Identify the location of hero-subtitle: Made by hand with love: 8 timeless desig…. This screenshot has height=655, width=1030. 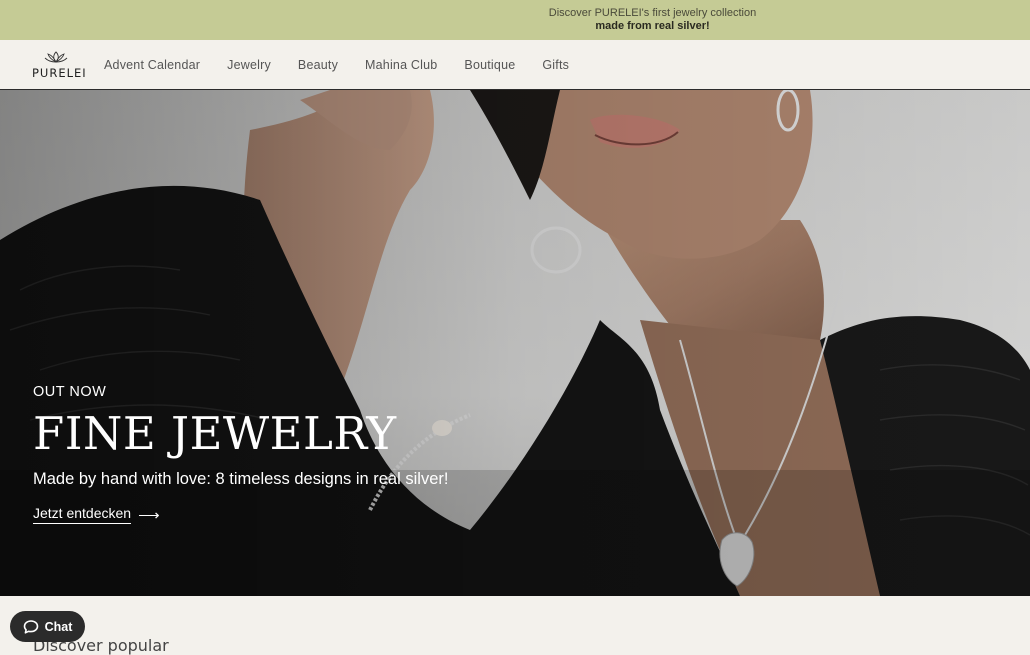
(241, 479).